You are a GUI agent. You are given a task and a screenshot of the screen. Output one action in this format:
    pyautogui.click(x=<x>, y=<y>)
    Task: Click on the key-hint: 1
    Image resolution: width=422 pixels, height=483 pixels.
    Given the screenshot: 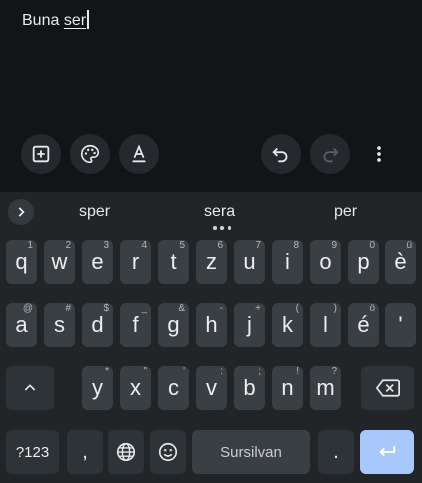 What is the action you would take?
    pyautogui.click(x=30, y=245)
    